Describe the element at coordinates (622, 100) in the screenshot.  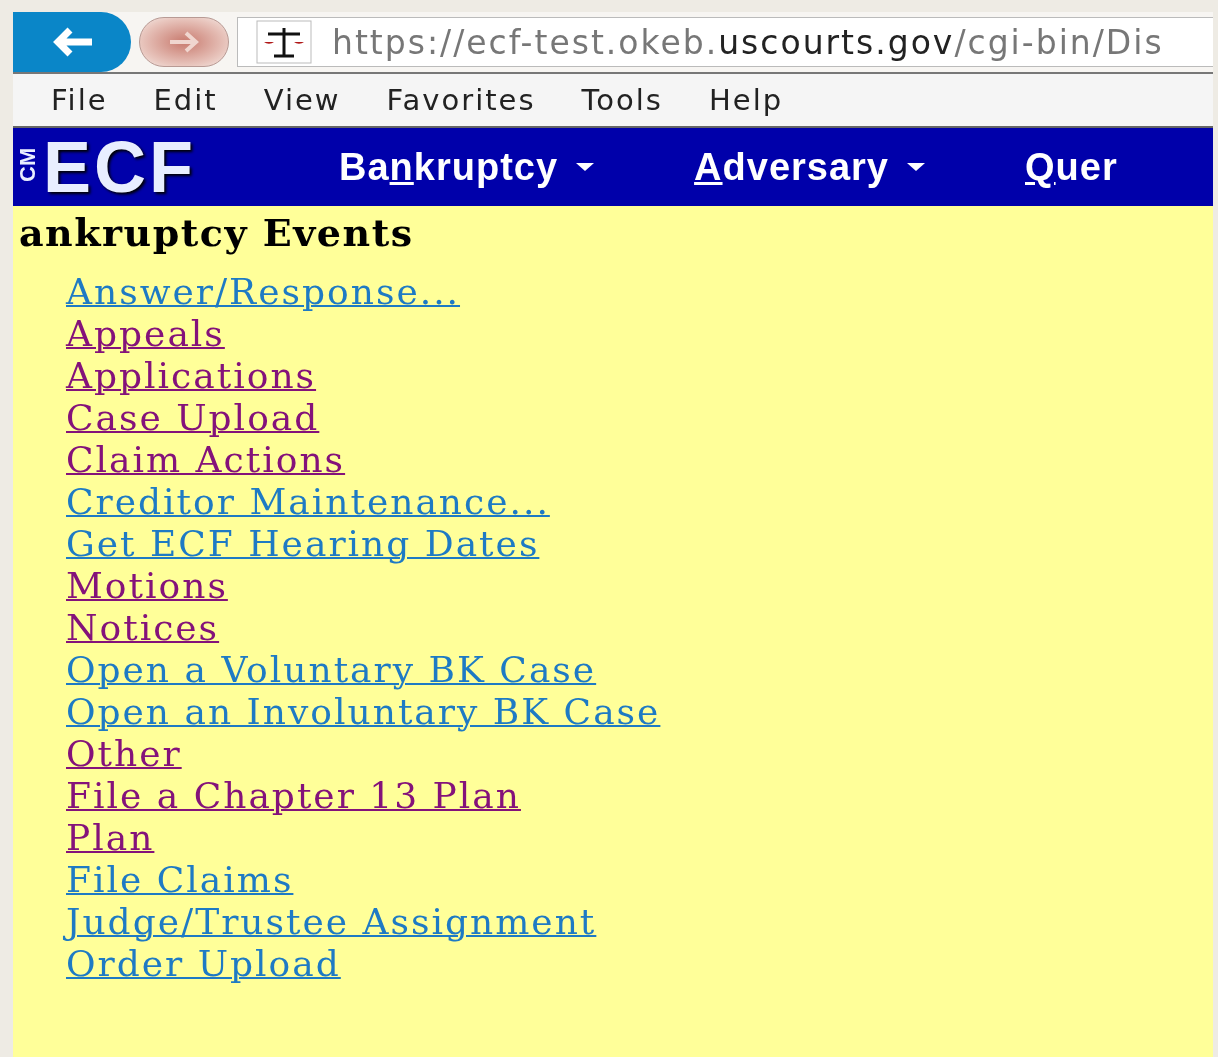
I see `menu-item: Tools` at that location.